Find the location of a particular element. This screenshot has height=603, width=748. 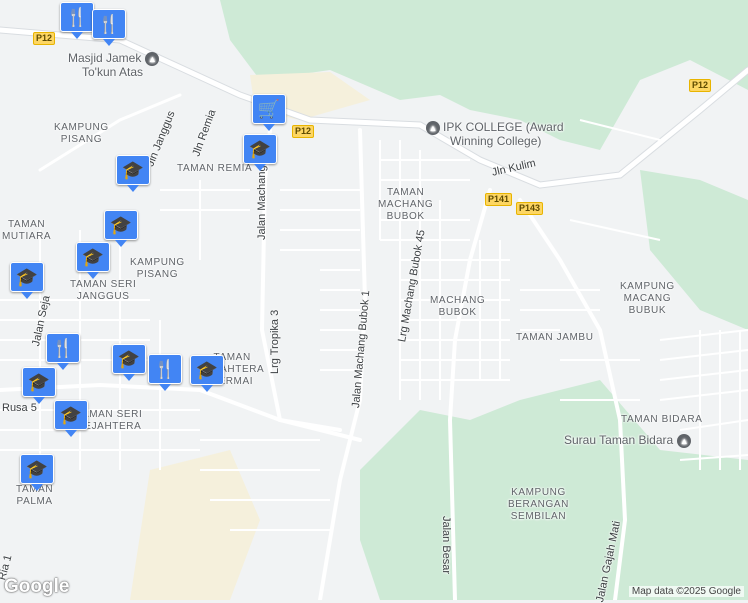

place-kampung-macang-bubuk: KAMPUNG MACANG BUBUK is located at coordinates (647, 298).